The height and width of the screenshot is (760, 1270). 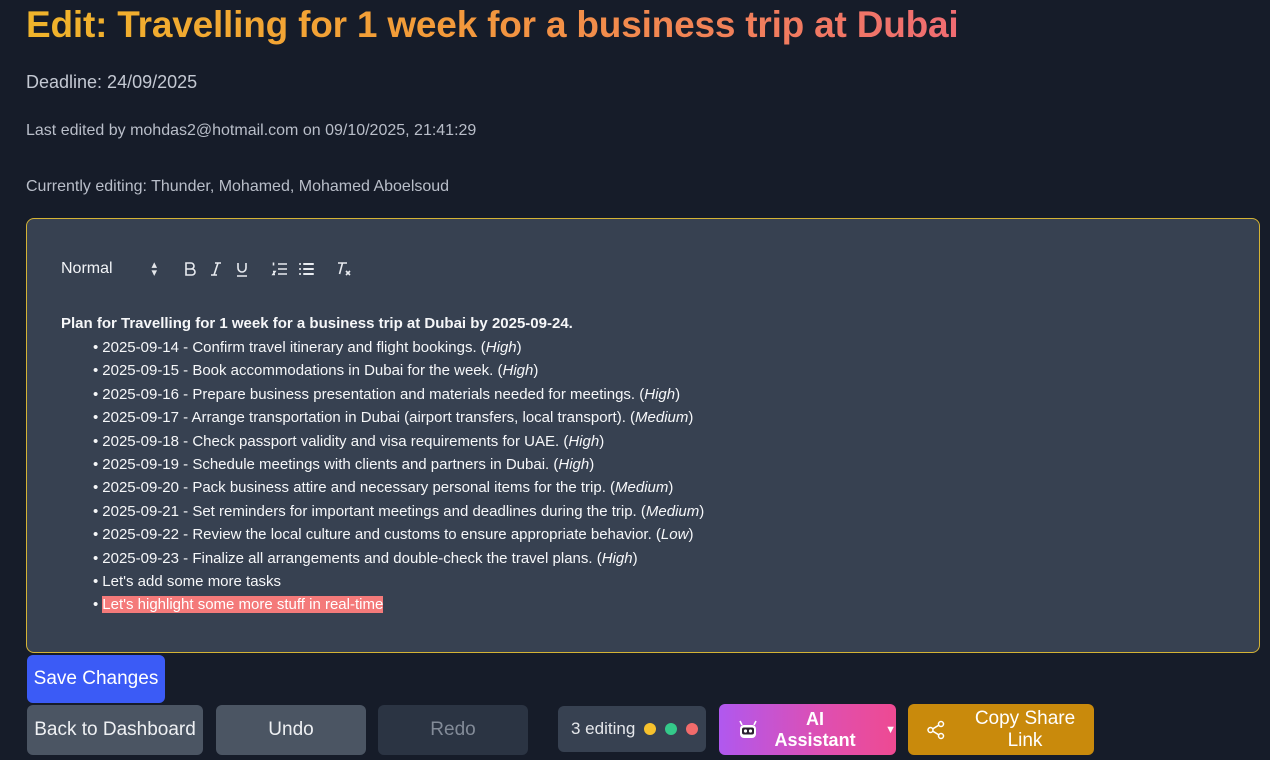 What do you see at coordinates (280, 269) in the screenshot?
I see `ordered-list-icon` at bounding box center [280, 269].